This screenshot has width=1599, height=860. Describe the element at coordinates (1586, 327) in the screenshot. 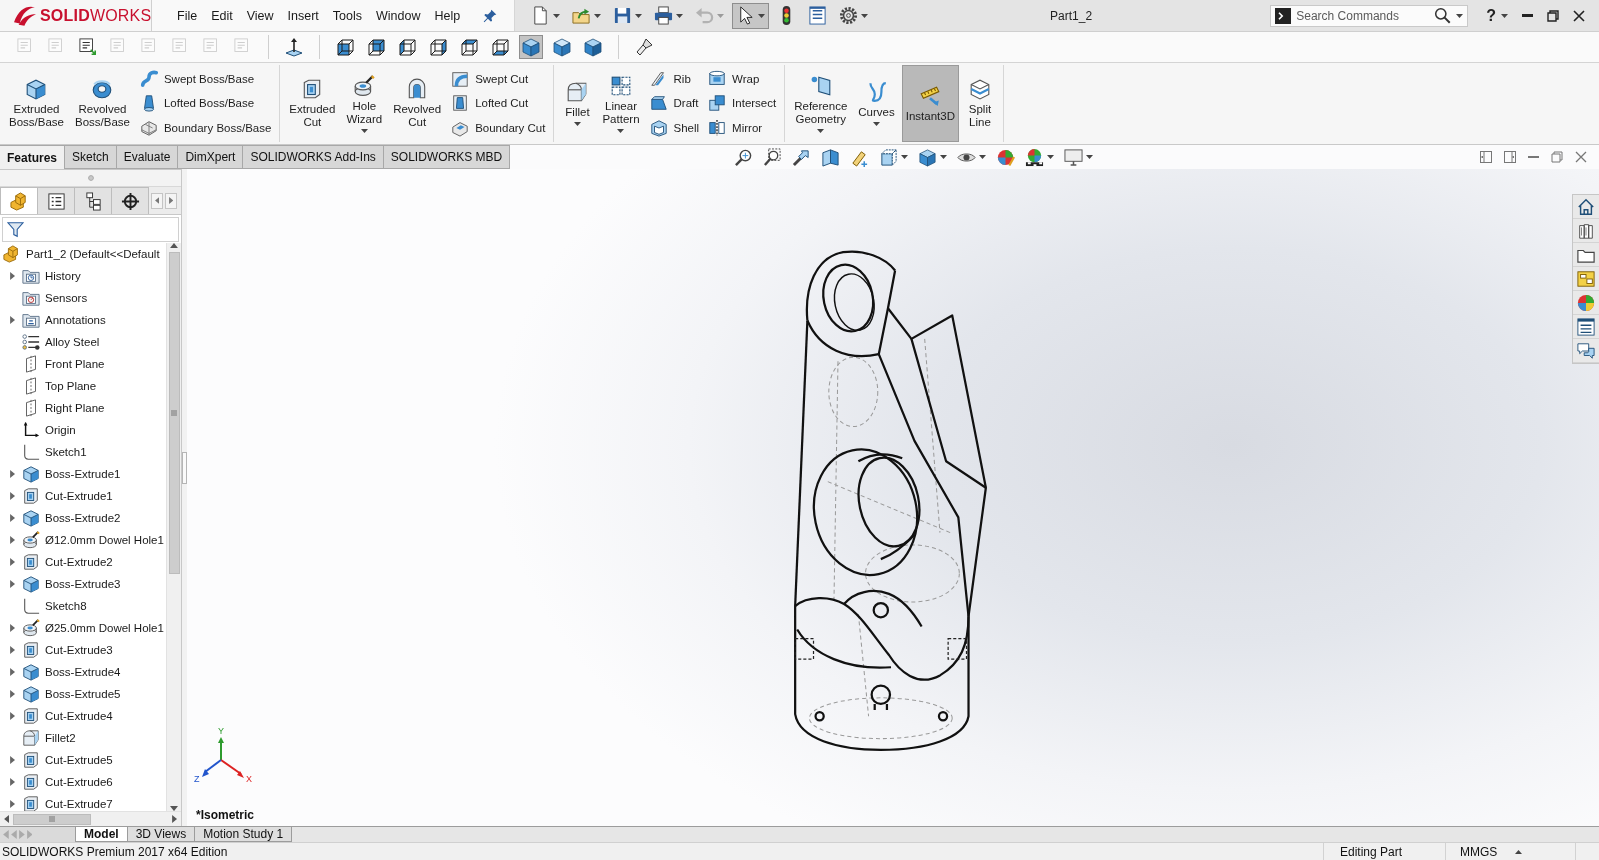

I see `task-pane-button` at that location.